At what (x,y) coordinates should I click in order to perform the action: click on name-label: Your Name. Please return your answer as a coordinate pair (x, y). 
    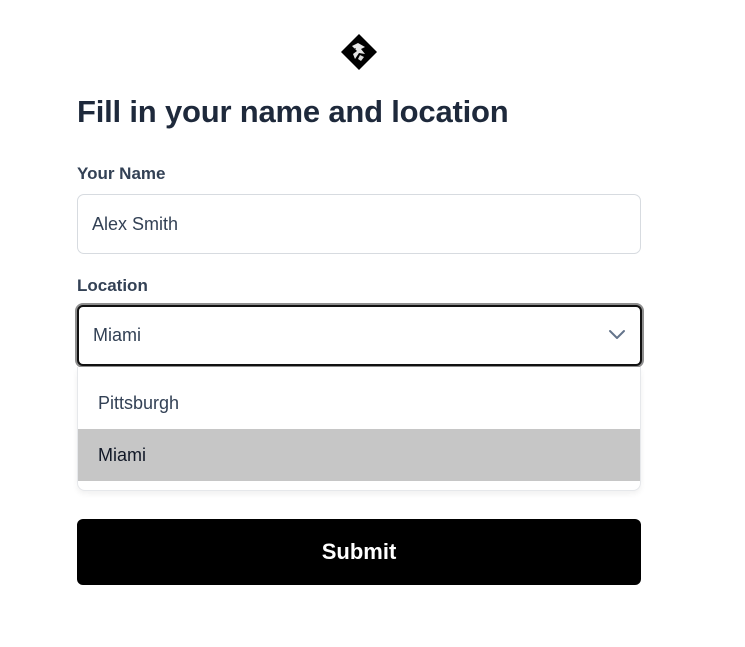
    Looking at the image, I should click on (121, 173).